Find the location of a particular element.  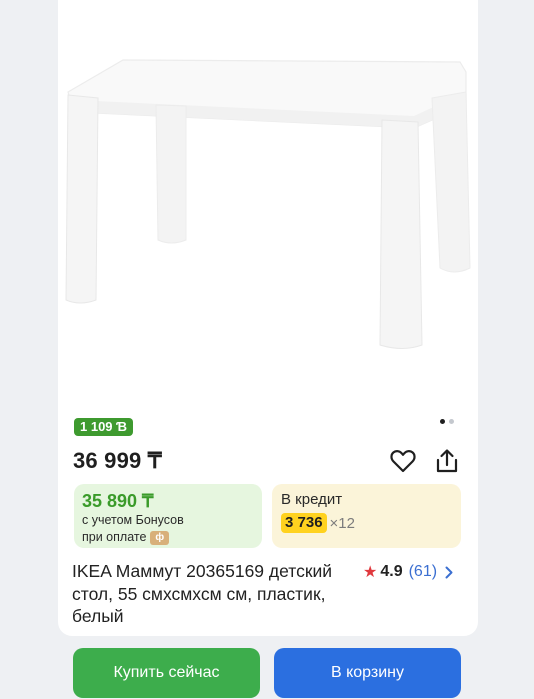

credit-multiplier: ×12 is located at coordinates (342, 523).